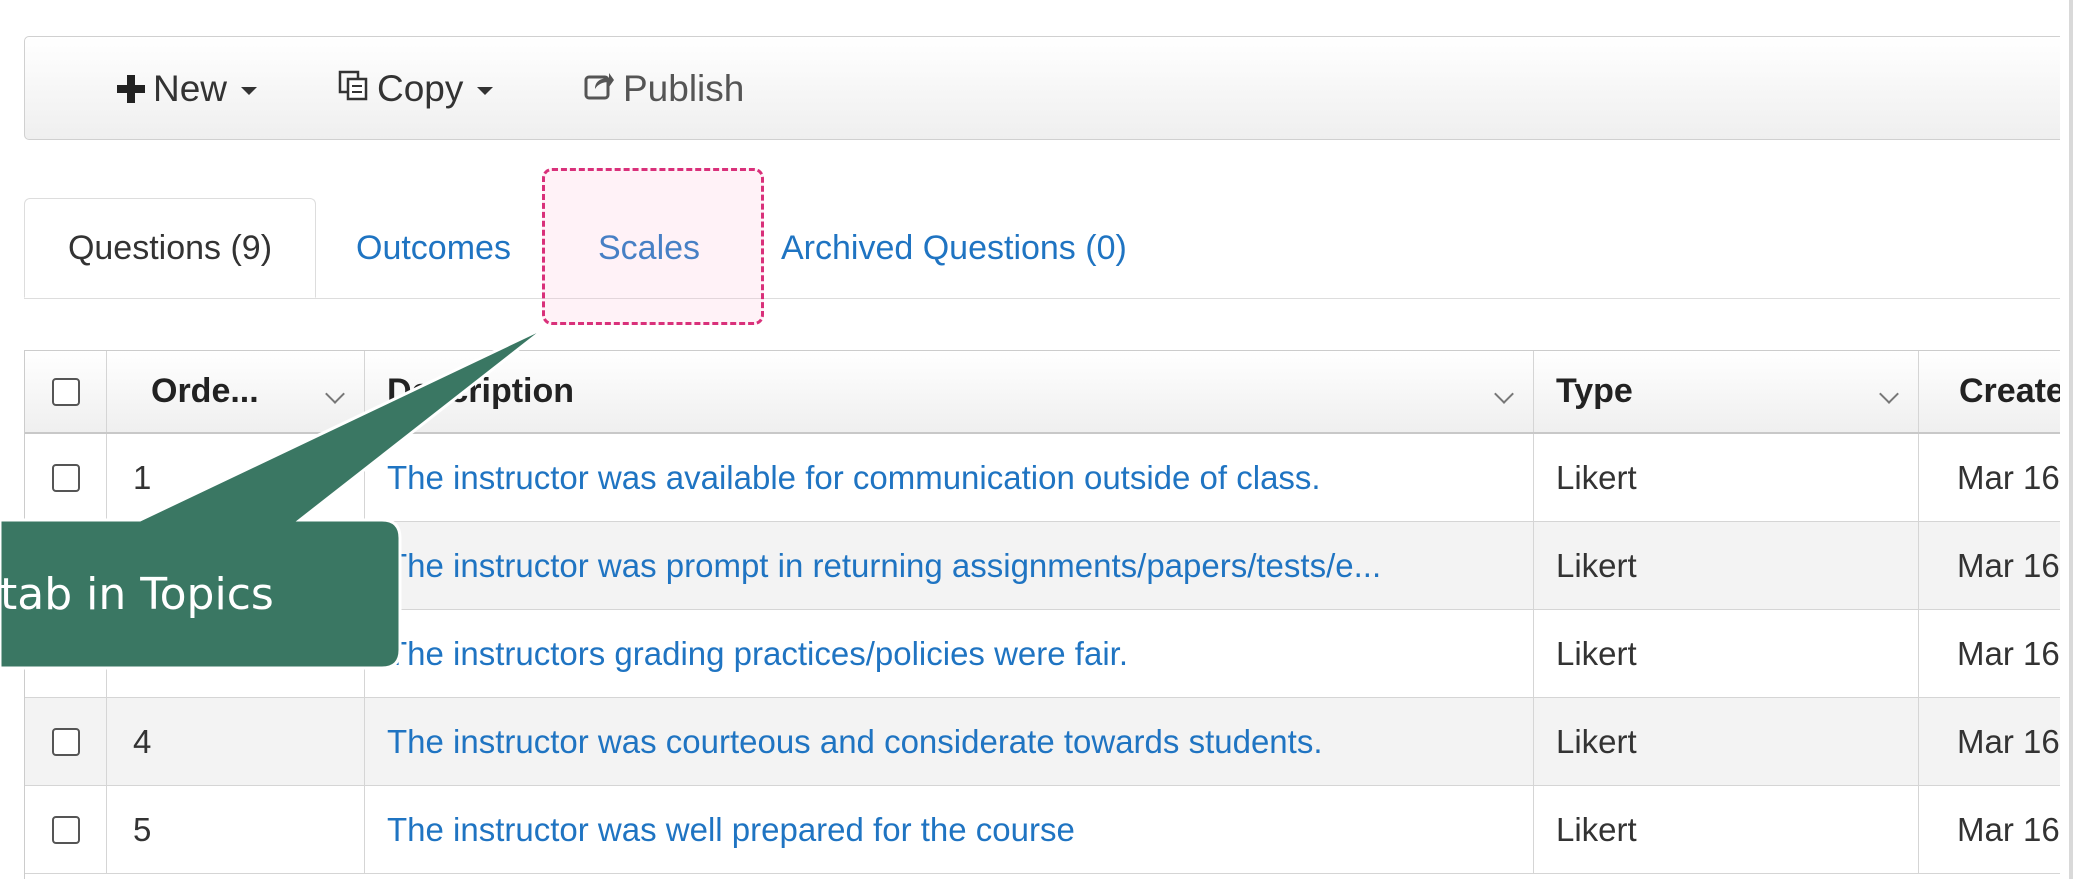 The width and height of the screenshot is (2100, 879). Describe the element at coordinates (236, 741) in the screenshot. I see `order-cell: 4` at that location.